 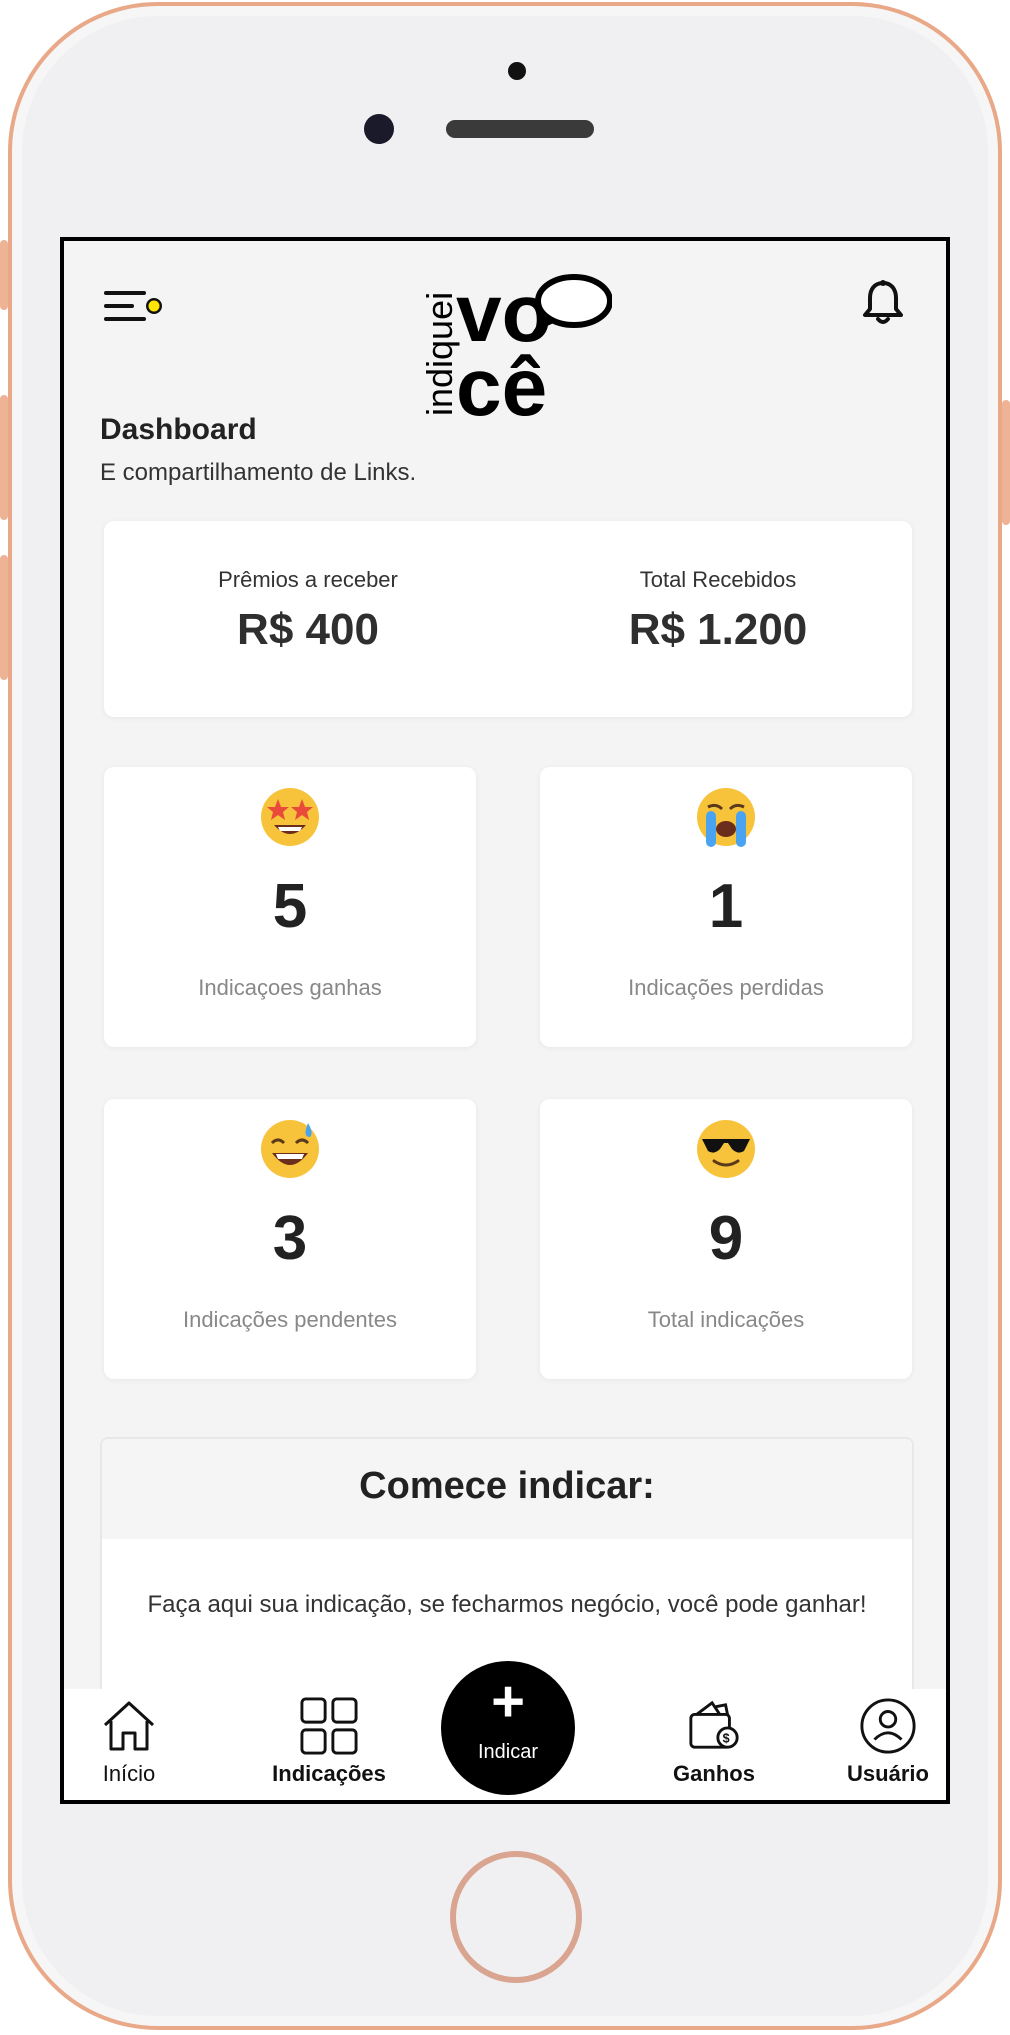 What do you see at coordinates (726, 987) in the screenshot?
I see `stat-lost-label: Indicações perdidas` at bounding box center [726, 987].